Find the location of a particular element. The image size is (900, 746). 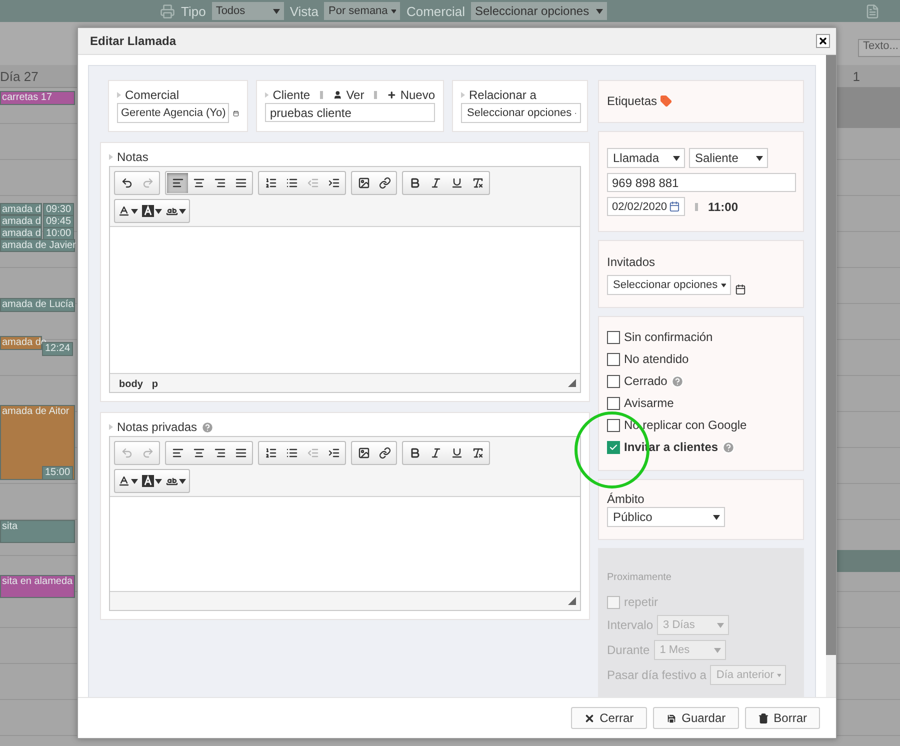

link-icon is located at coordinates (384, 183).